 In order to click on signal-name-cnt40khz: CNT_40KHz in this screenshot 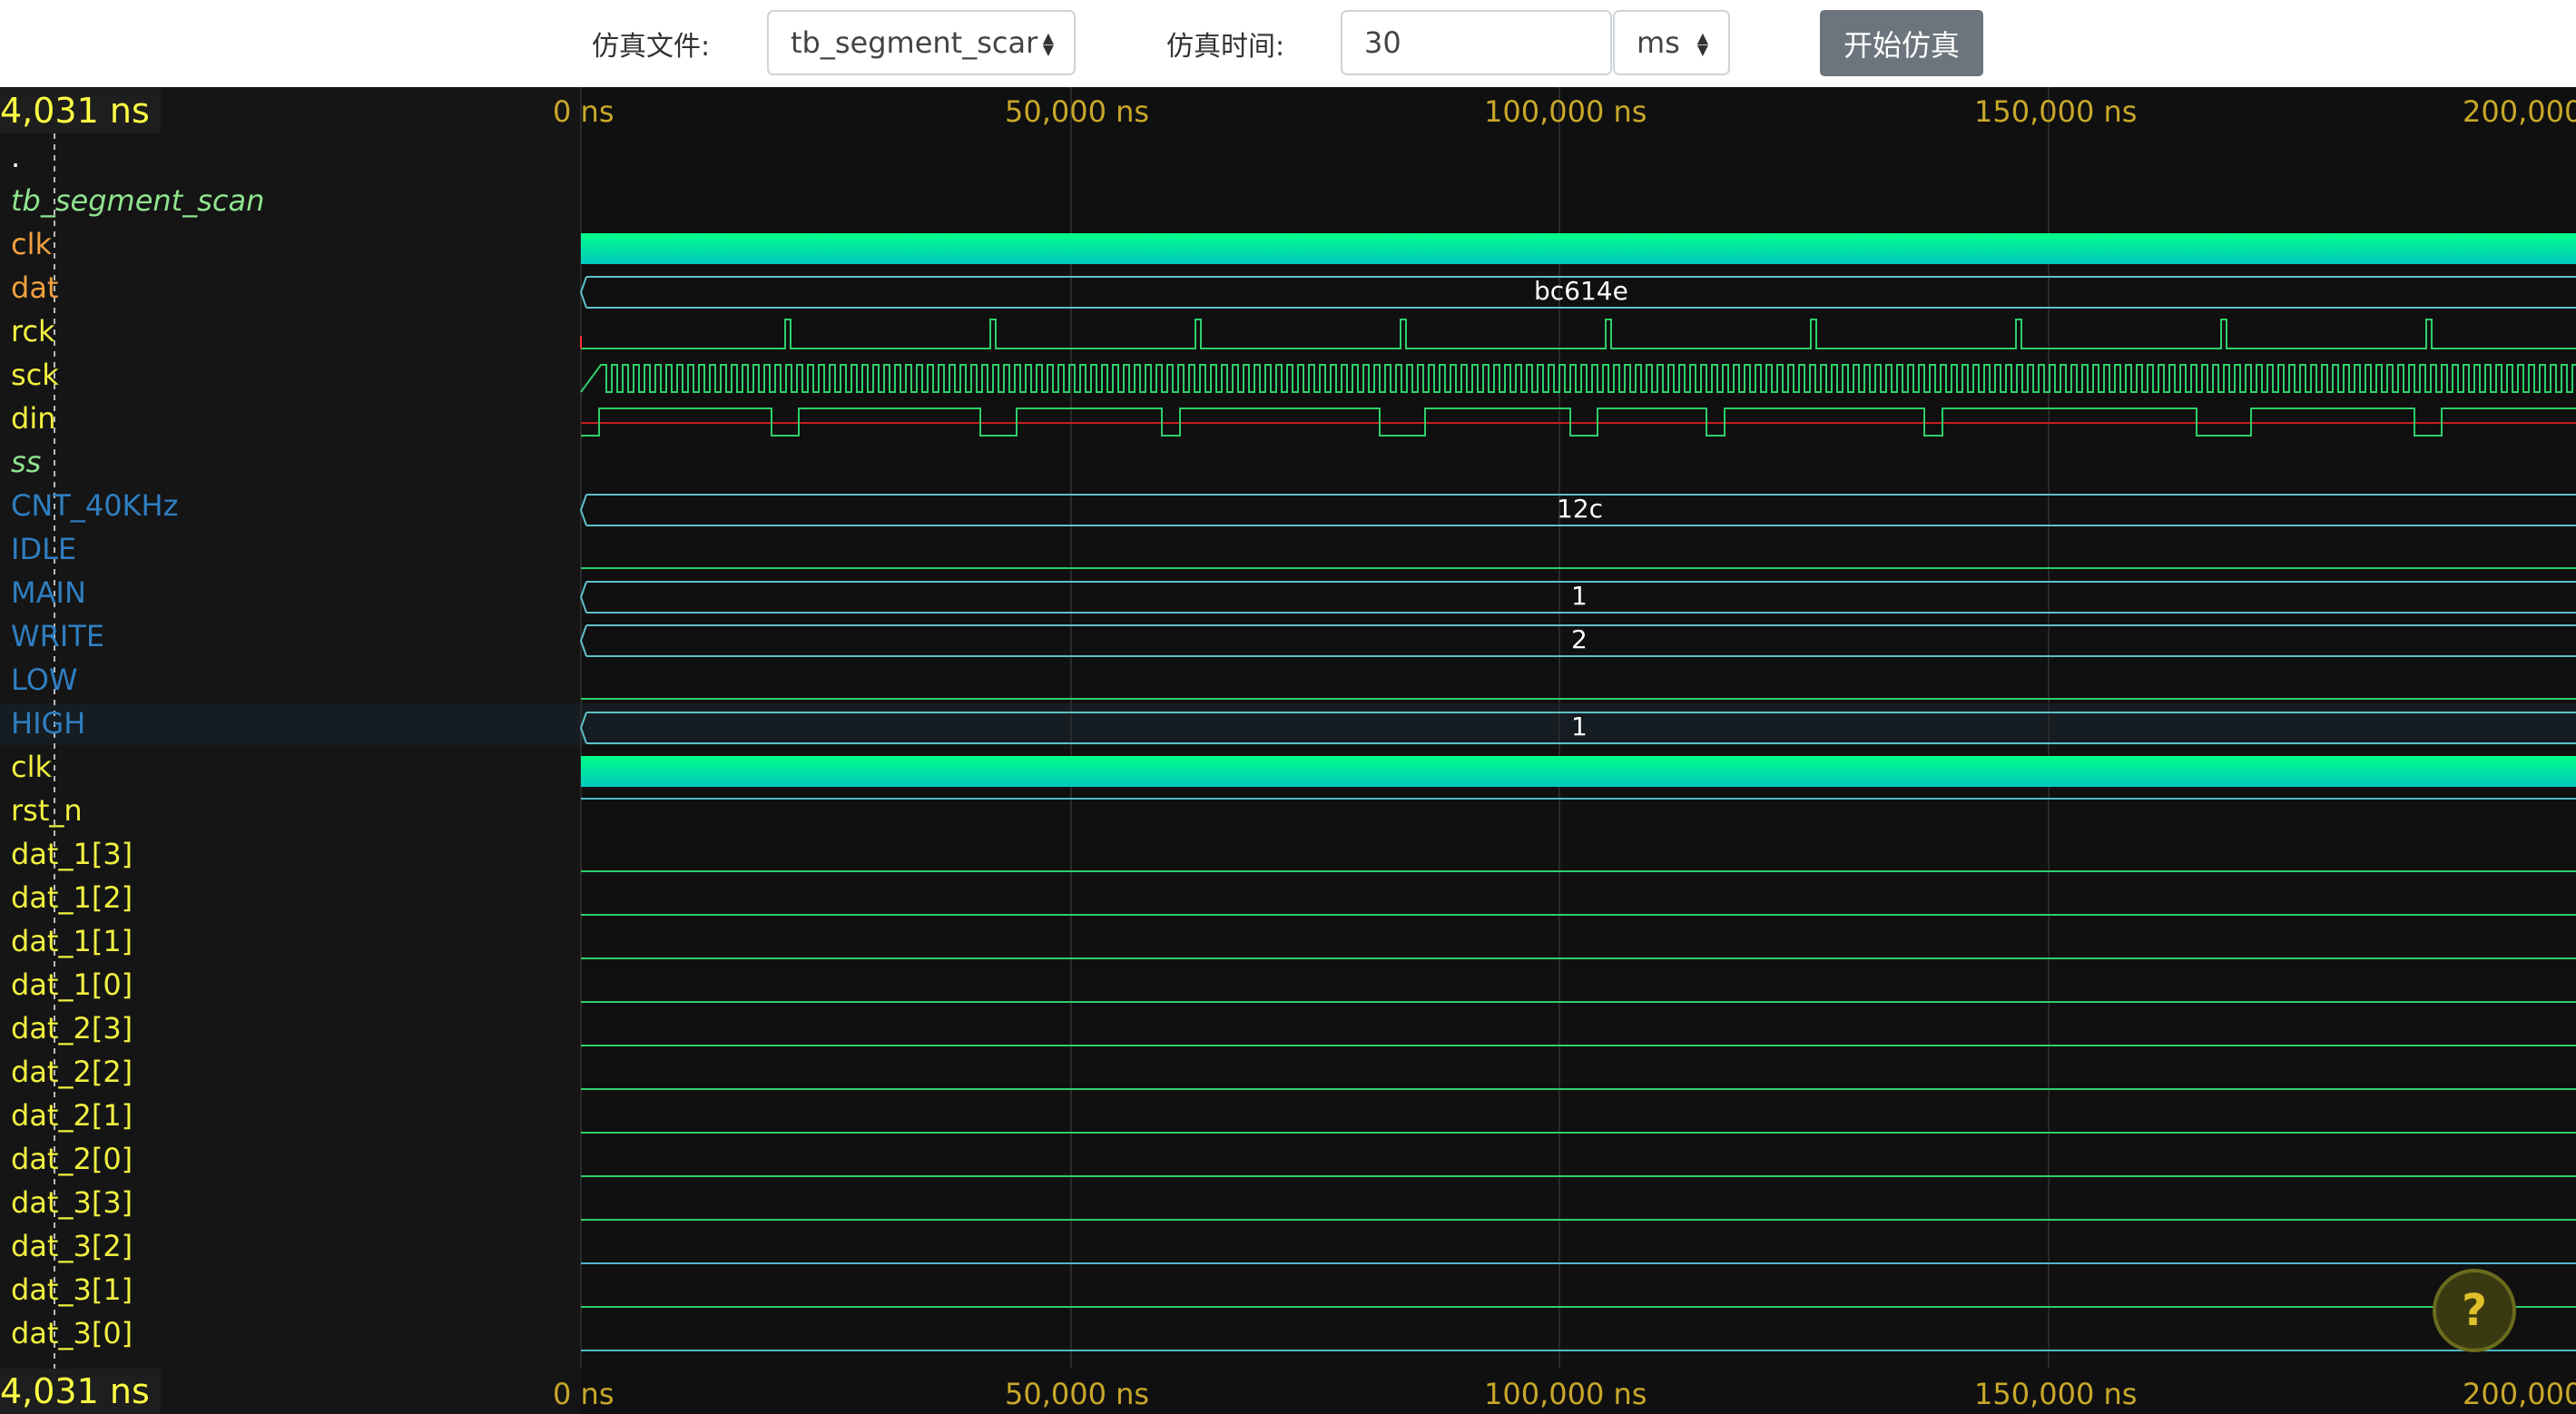, I will do `click(96, 505)`.